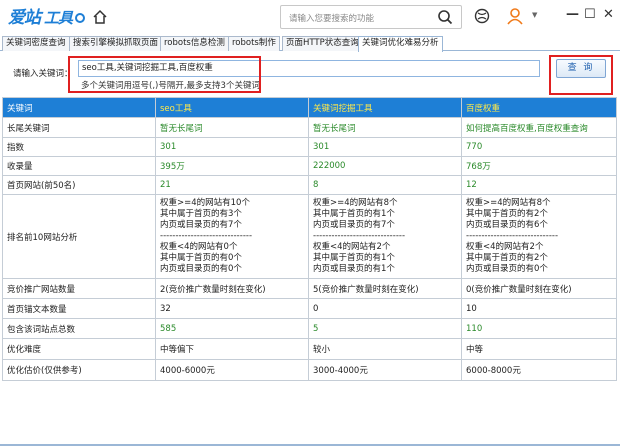 The height and width of the screenshot is (446, 620). What do you see at coordinates (79, 166) in the screenshot?
I see `row-label: 收录量` at bounding box center [79, 166].